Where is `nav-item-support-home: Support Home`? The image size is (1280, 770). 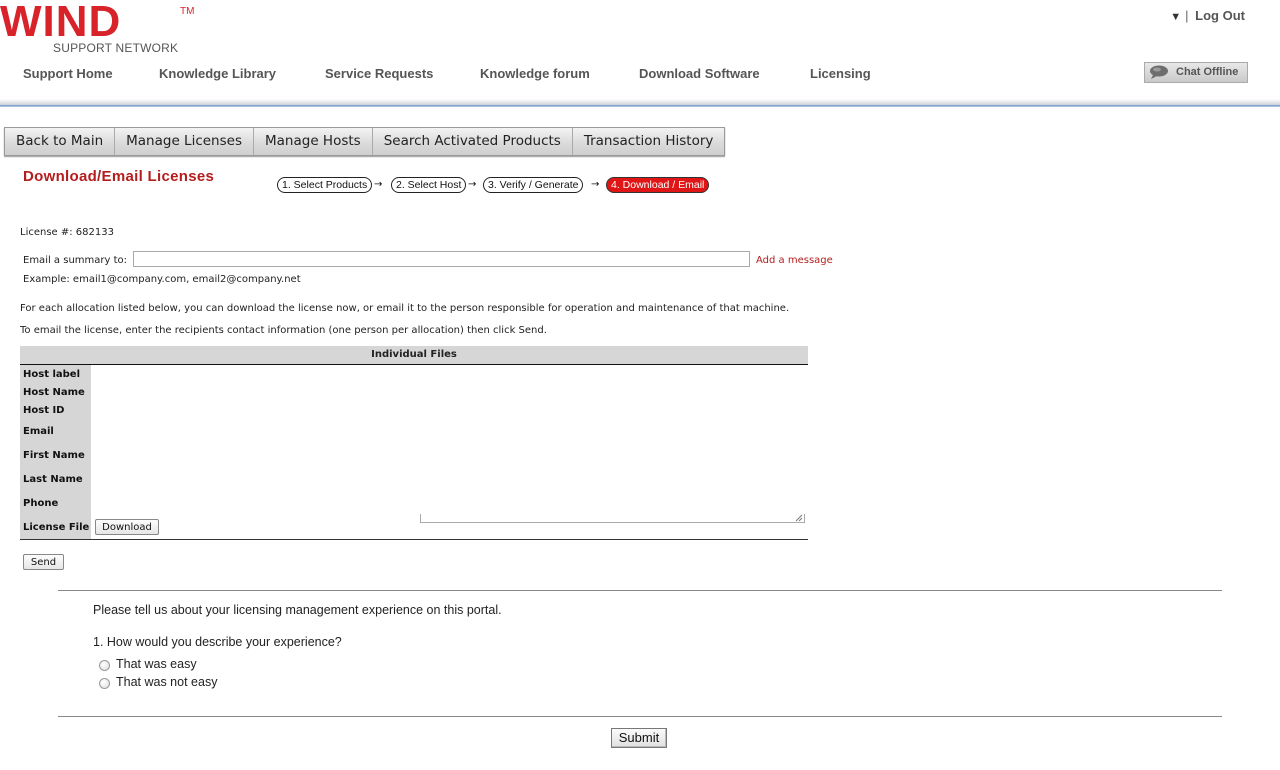 nav-item-support-home: Support Home is located at coordinates (68, 73).